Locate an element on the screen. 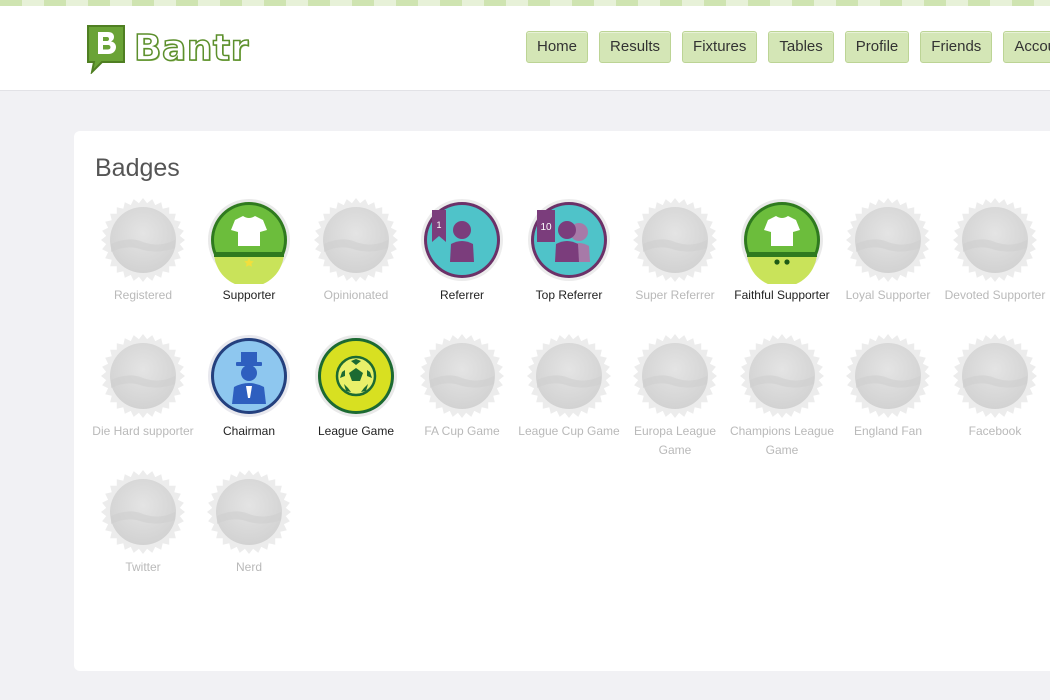 The height and width of the screenshot is (700, 1050). shirt-two-stars-badge-icon is located at coordinates (782, 241).